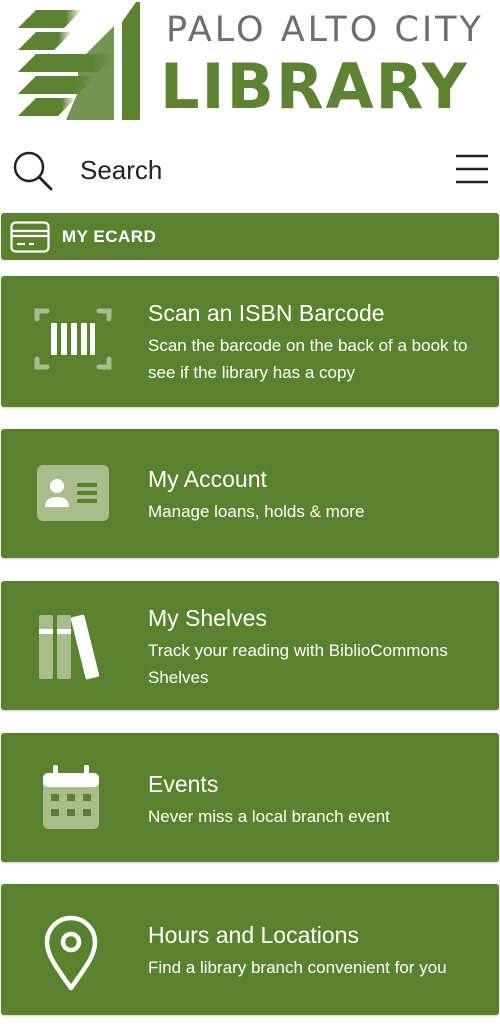  What do you see at coordinates (269, 816) in the screenshot?
I see `card-description: Never miss a local branch event` at bounding box center [269, 816].